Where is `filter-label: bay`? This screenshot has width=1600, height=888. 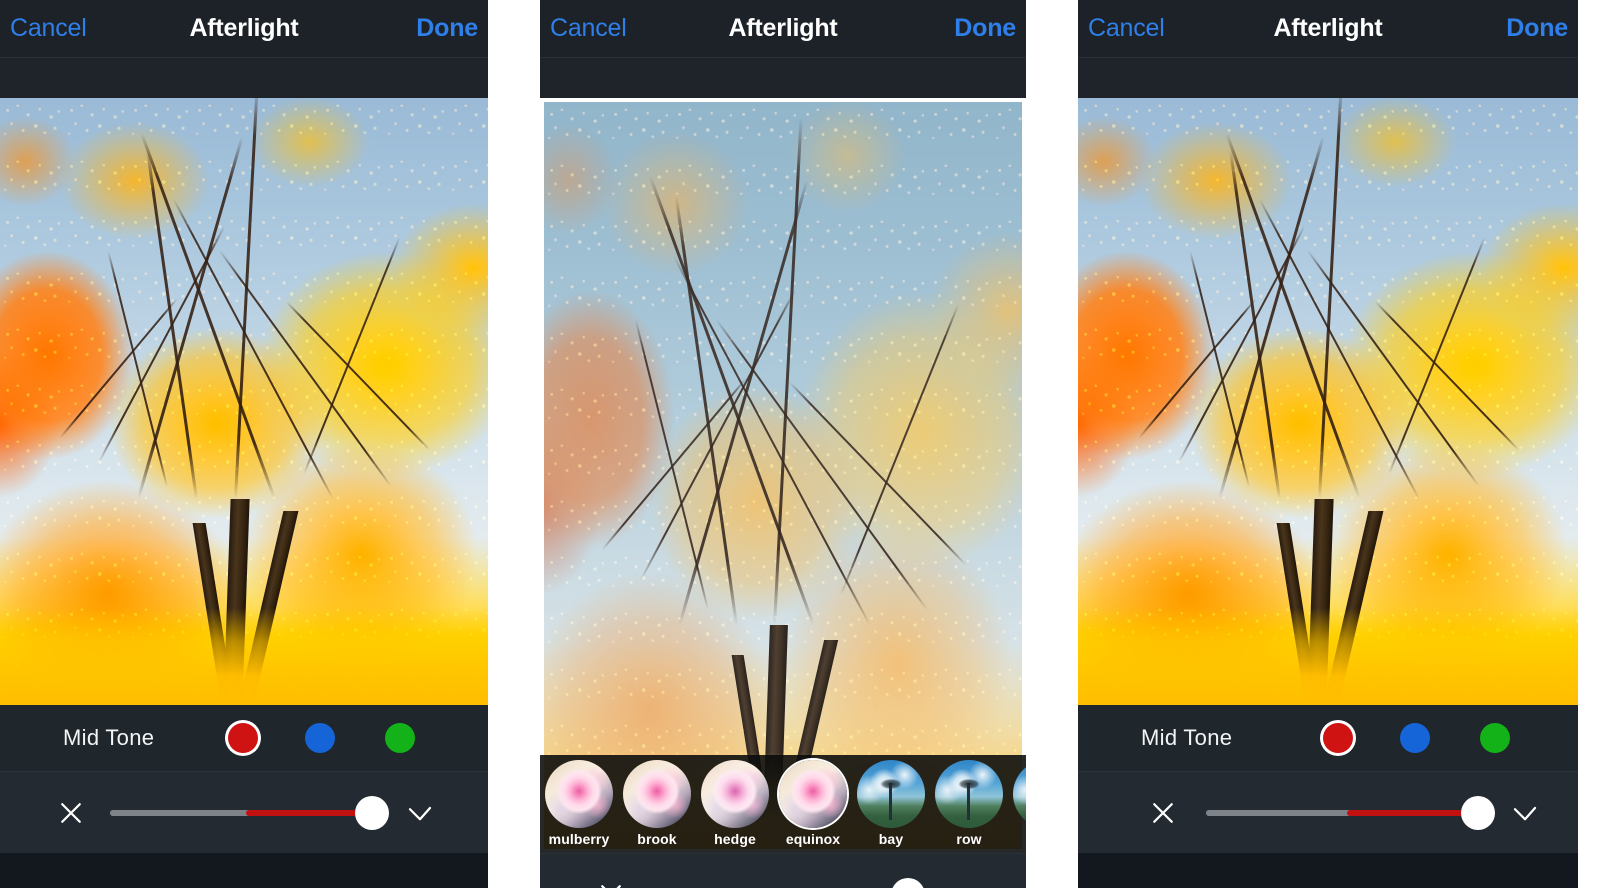
filter-label: bay is located at coordinates (891, 839).